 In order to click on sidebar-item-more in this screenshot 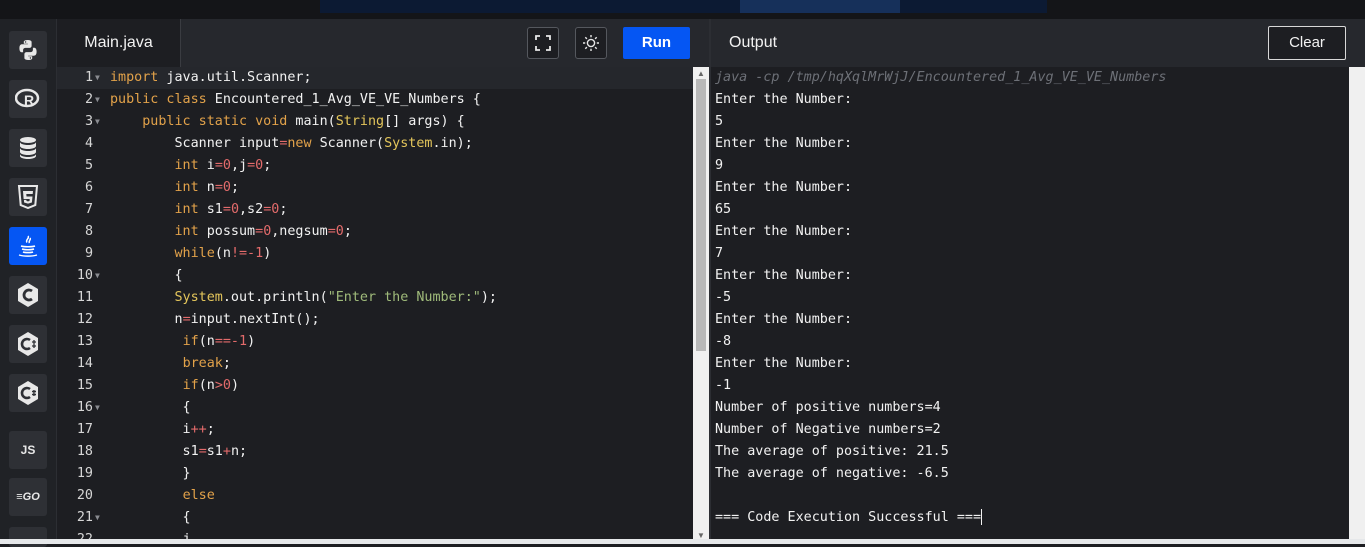, I will do `click(28, 537)`.